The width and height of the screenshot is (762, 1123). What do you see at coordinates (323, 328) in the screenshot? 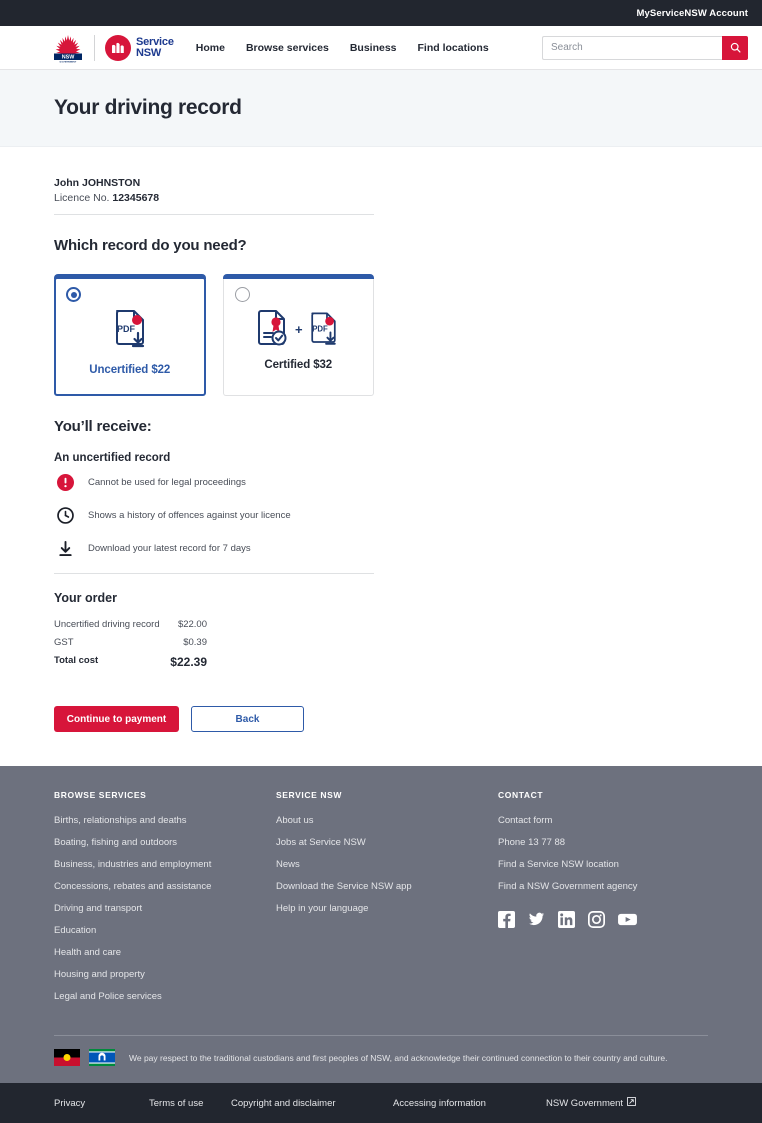
I see `pdf-download-icon: PDF` at bounding box center [323, 328].